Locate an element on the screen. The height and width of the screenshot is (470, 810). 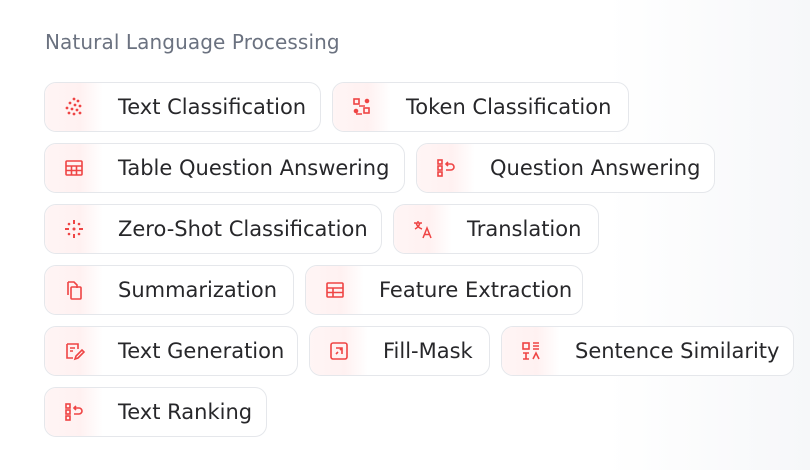
task-label: Table Question Answering is located at coordinates (254, 168).